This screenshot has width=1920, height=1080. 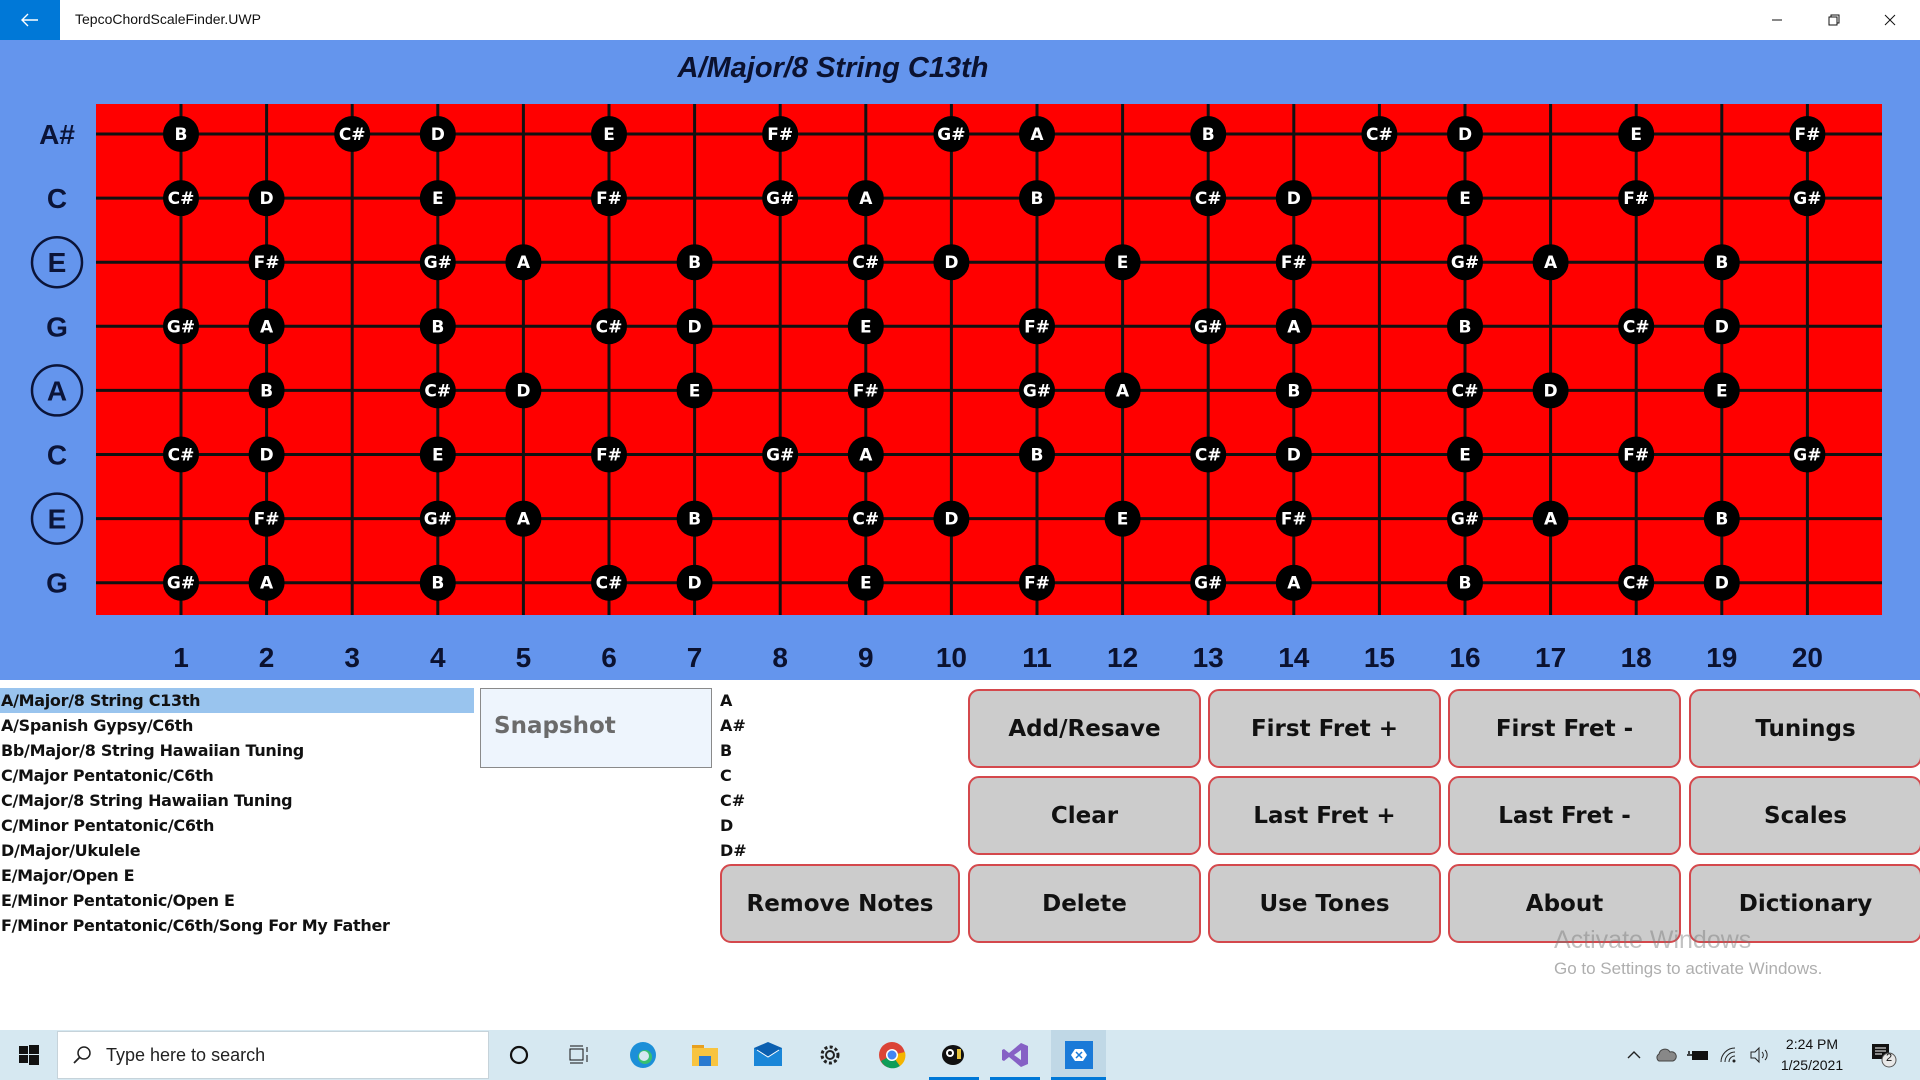 What do you see at coordinates (1804, 728) in the screenshot?
I see `tunings-button: Tunings` at bounding box center [1804, 728].